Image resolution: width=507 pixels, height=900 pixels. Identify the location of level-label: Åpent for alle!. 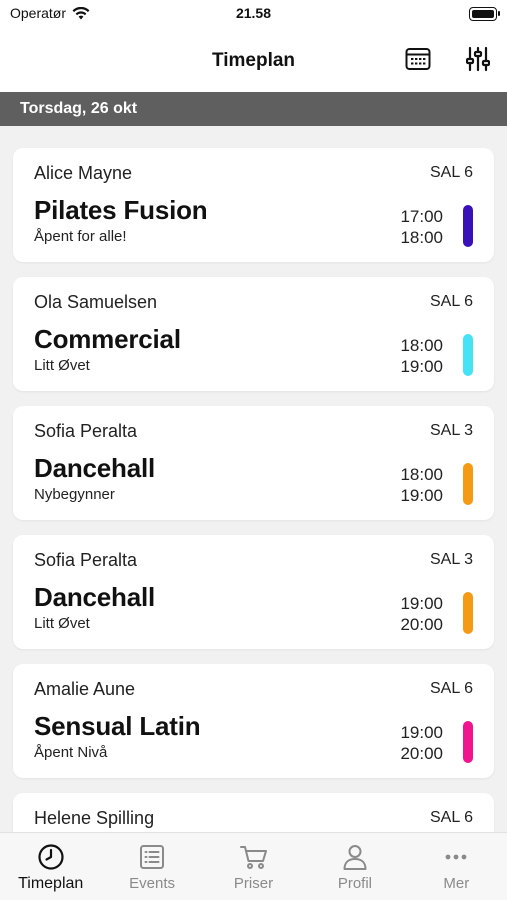
(80, 236).